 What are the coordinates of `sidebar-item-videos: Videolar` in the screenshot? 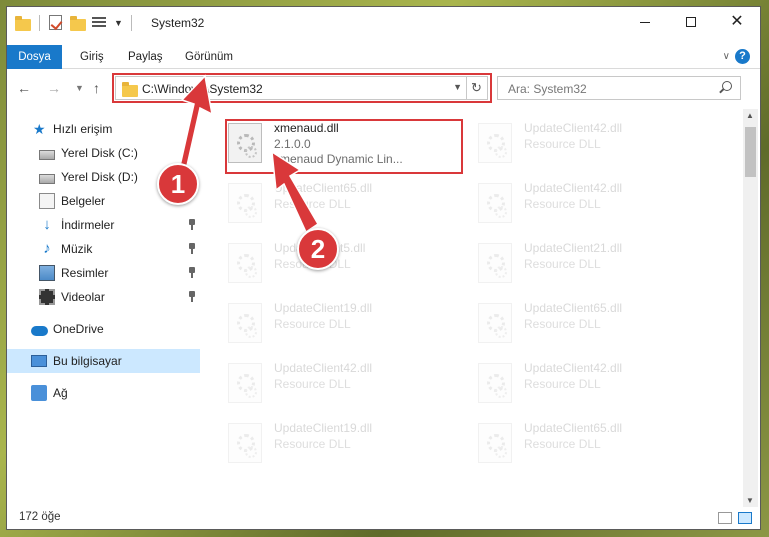 It's located at (103, 297).